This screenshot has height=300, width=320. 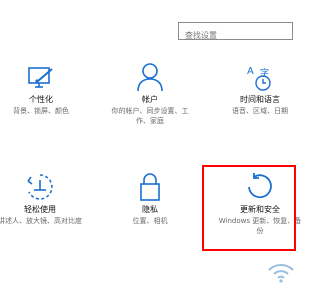 I want to click on search-input, so click(x=238, y=35).